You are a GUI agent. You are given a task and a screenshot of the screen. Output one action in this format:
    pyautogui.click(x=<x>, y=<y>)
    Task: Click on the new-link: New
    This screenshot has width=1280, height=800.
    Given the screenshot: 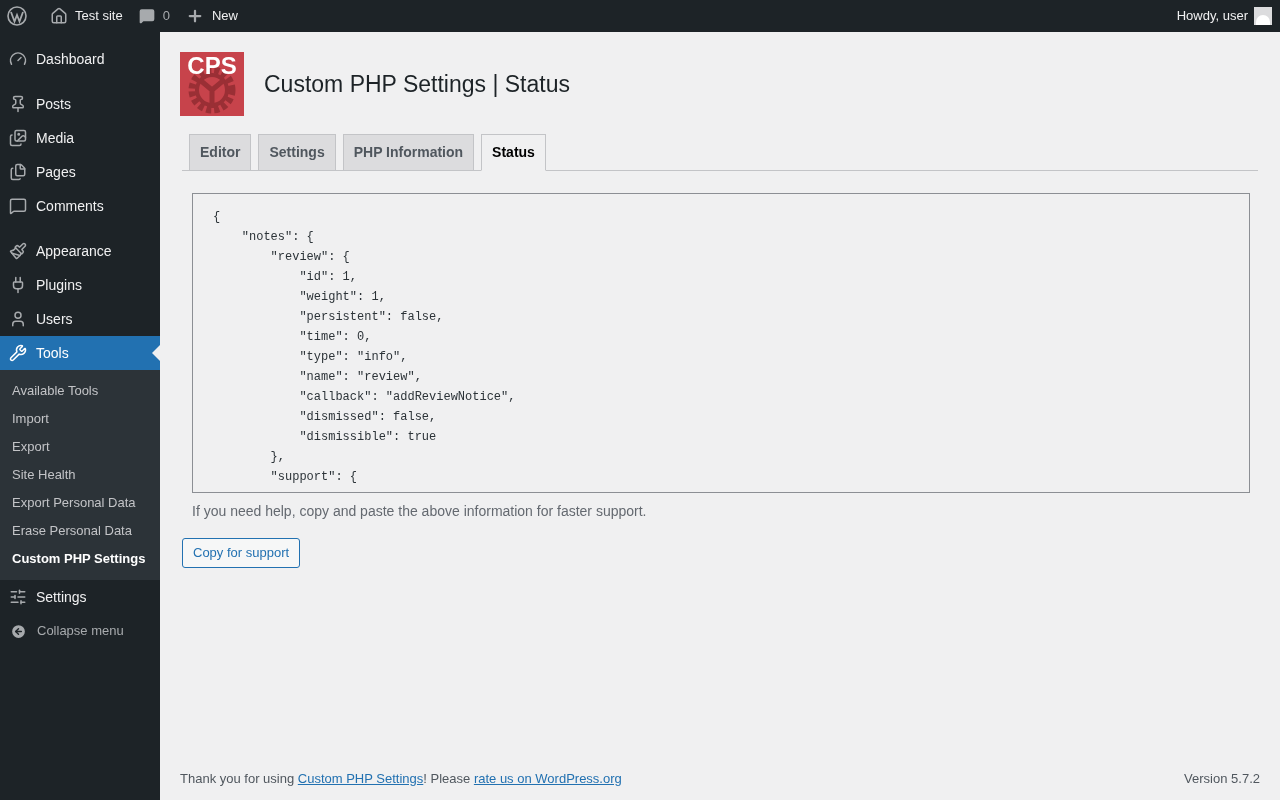 What is the action you would take?
    pyautogui.click(x=211, y=16)
    